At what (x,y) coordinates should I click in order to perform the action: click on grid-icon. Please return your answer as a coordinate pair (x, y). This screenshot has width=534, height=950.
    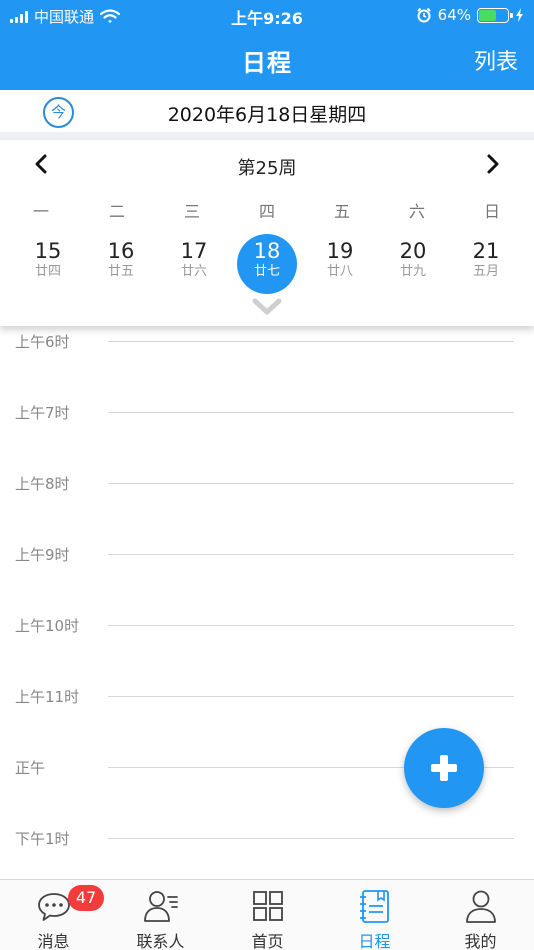
    Looking at the image, I should click on (268, 906).